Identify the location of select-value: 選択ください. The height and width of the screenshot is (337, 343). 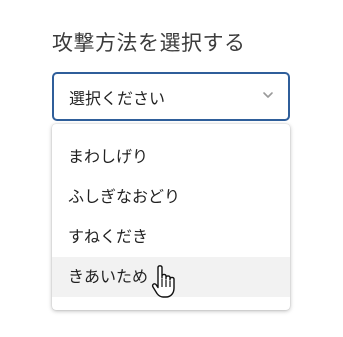
(117, 98).